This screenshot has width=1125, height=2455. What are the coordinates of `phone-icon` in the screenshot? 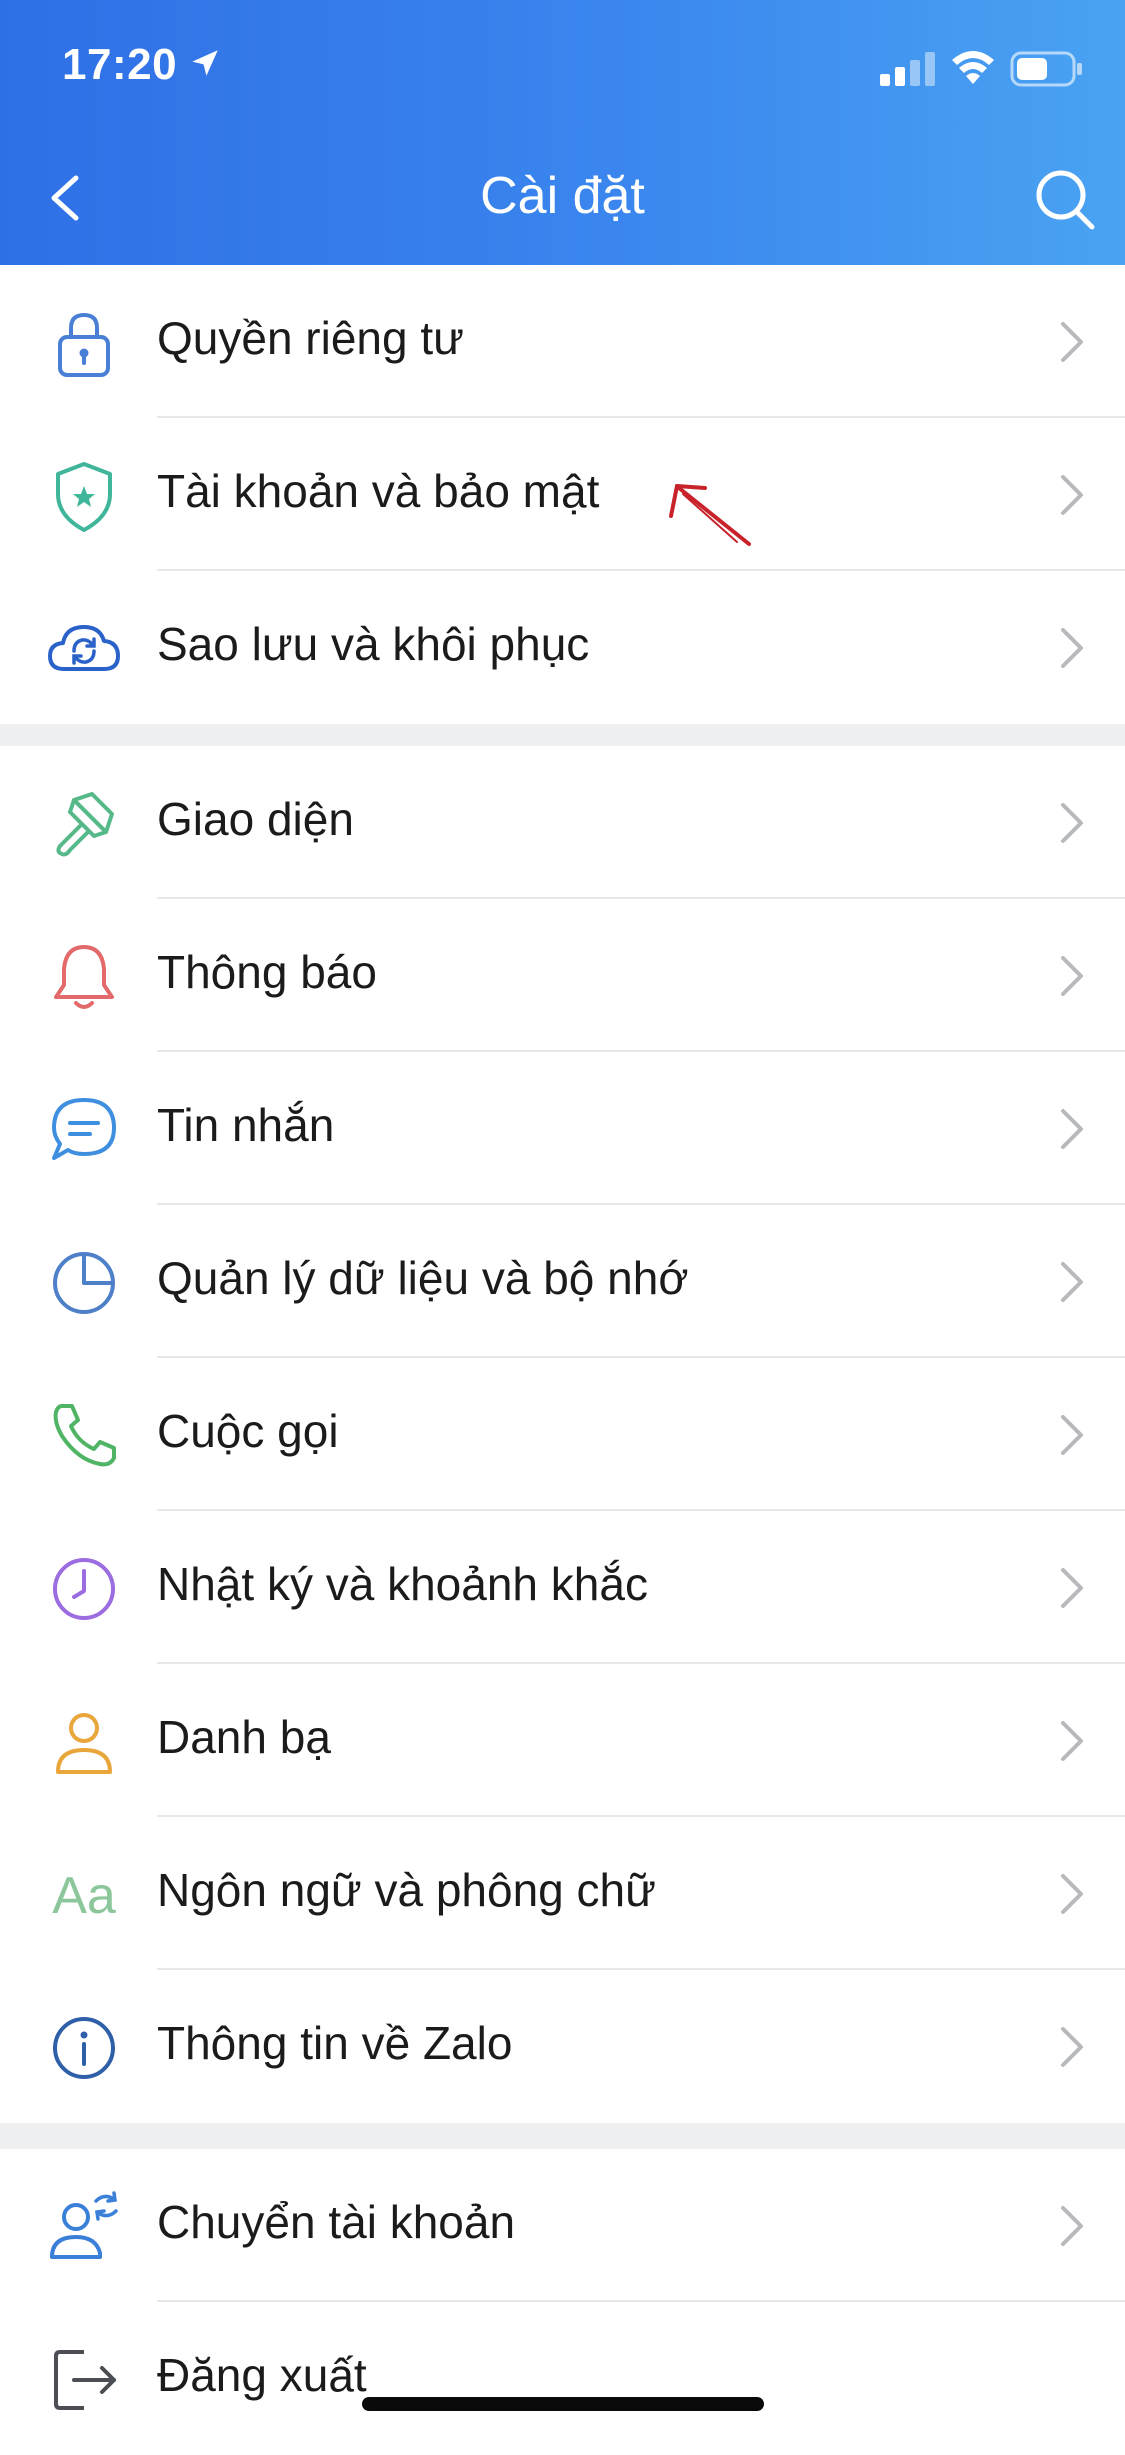 It's located at (84, 1435).